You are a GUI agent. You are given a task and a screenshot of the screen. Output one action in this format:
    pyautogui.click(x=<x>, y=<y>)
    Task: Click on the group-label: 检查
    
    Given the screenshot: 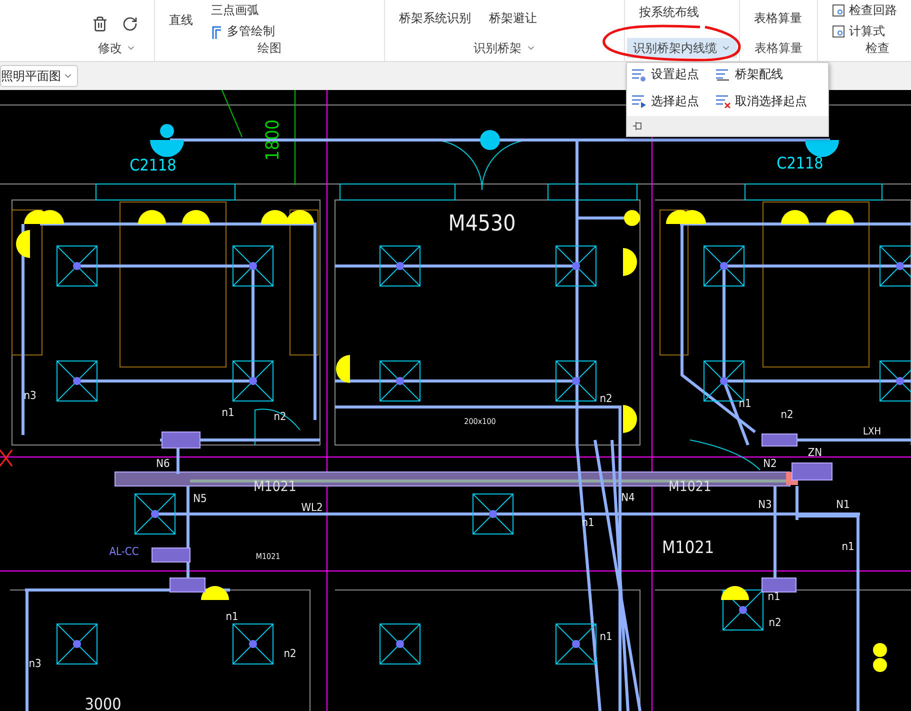 What is the action you would take?
    pyautogui.click(x=878, y=48)
    